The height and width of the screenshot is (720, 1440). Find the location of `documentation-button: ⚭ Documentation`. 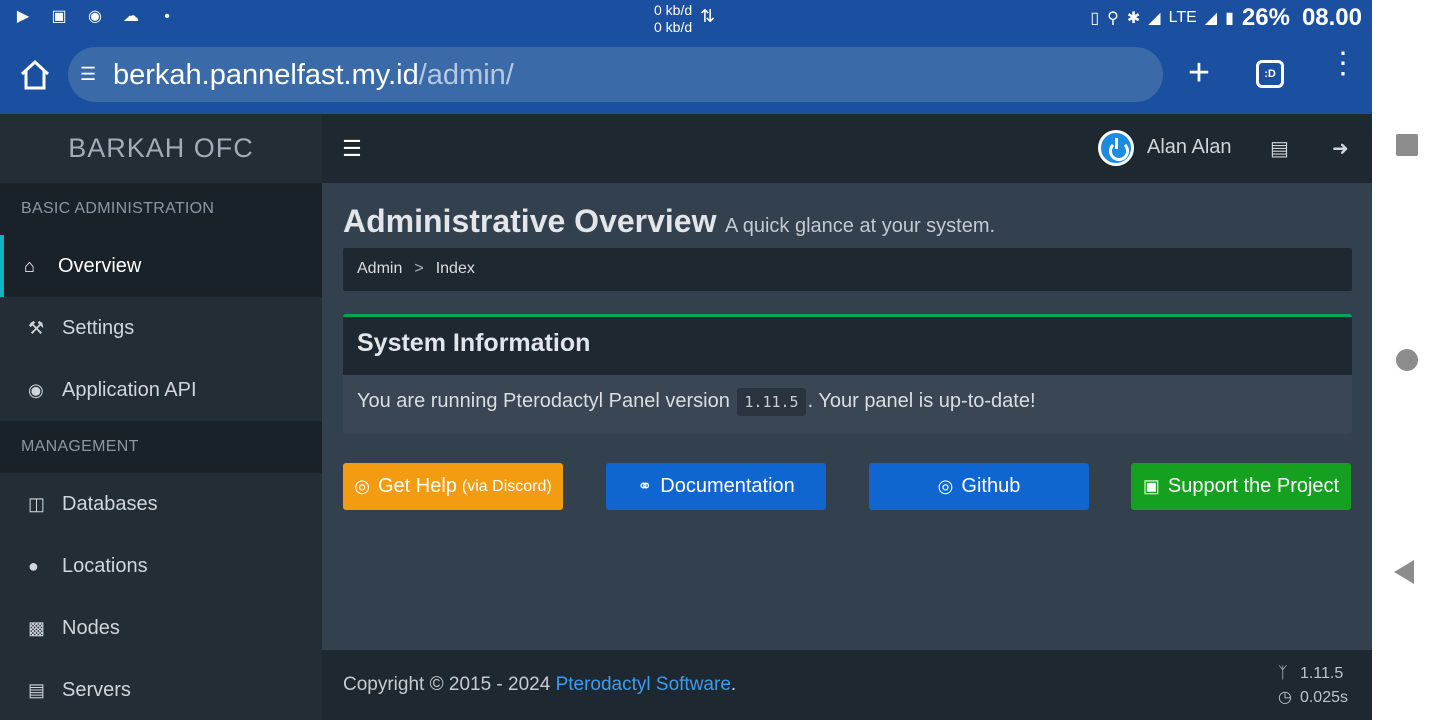

documentation-button: ⚭ Documentation is located at coordinates (716, 486).